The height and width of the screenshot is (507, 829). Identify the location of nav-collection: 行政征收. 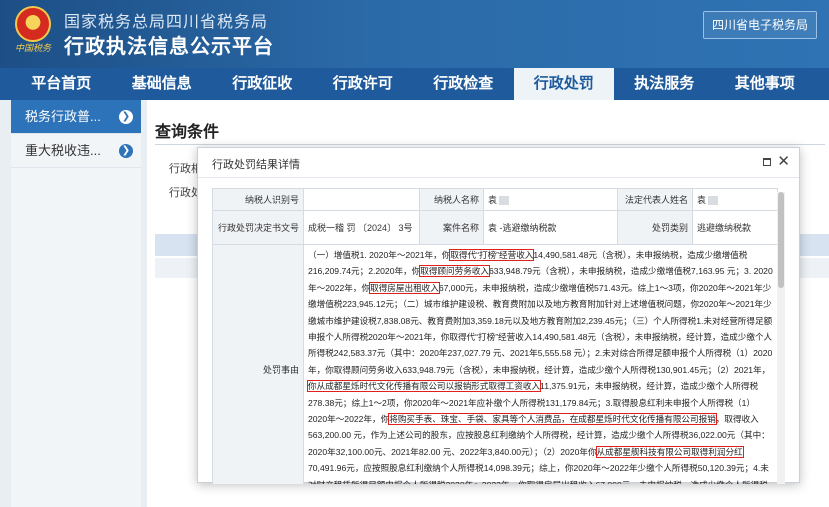
(262, 84).